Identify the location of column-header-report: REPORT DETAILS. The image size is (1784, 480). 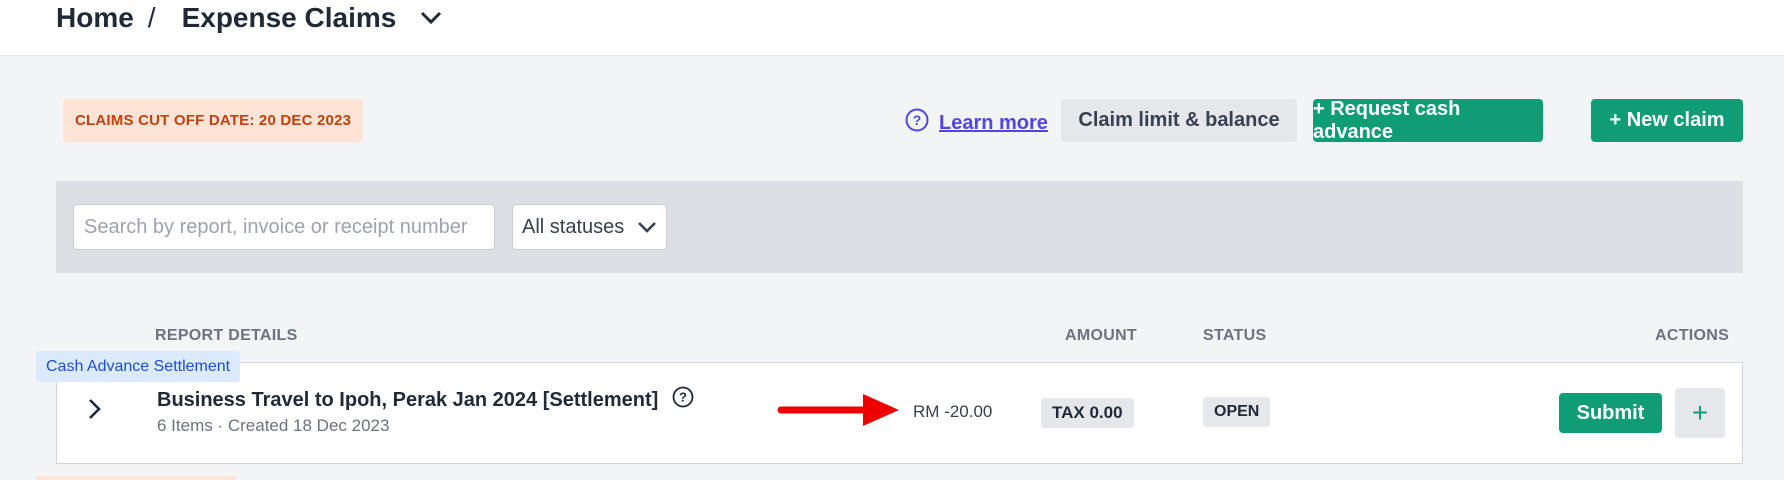
(226, 335).